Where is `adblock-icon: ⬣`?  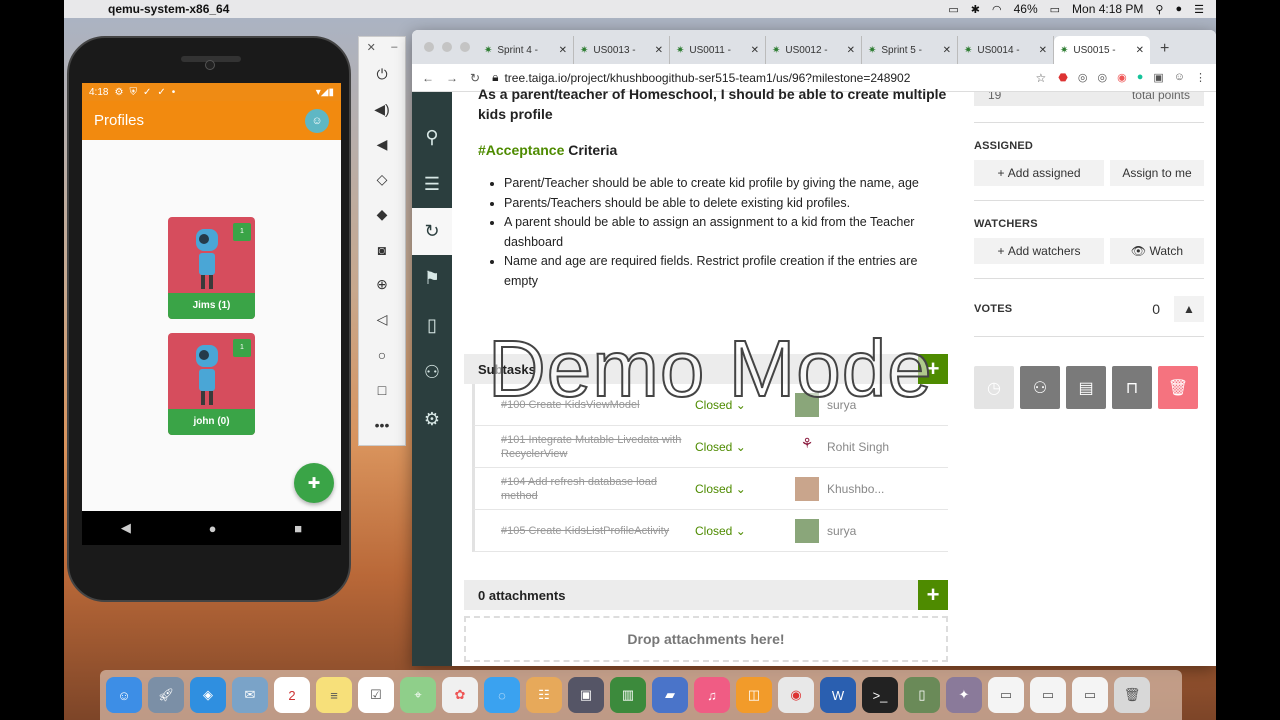
adblock-icon: ⬣ is located at coordinates (1063, 77).